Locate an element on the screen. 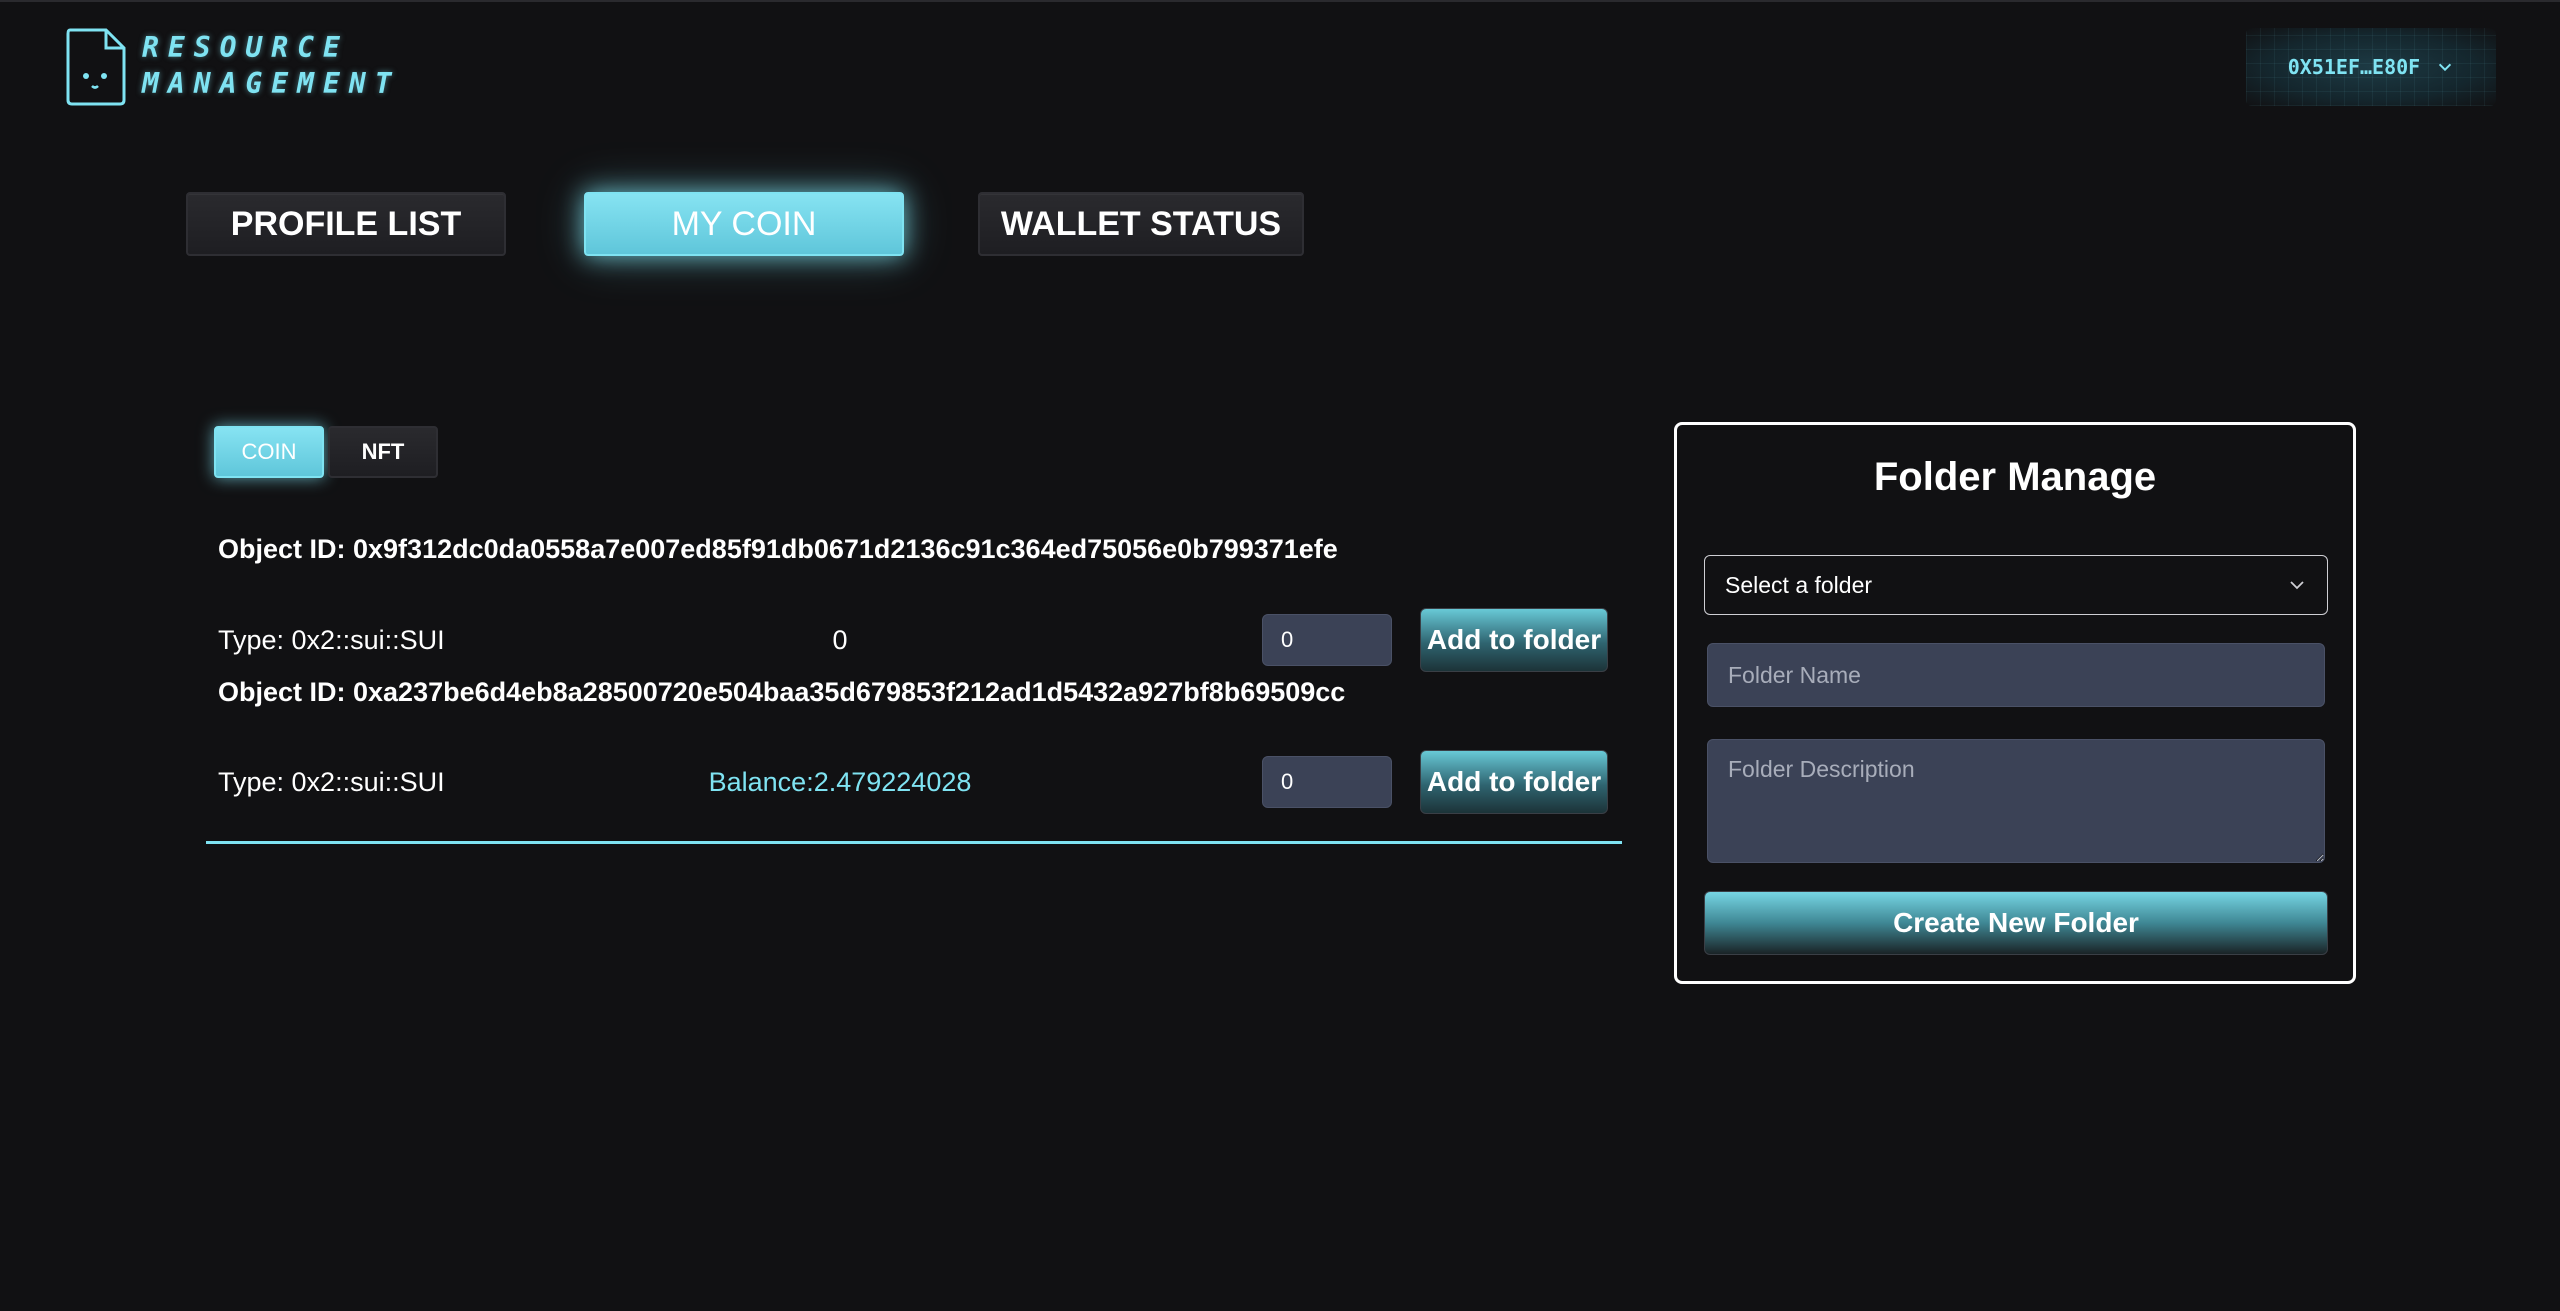  folder-select: Select a folder is located at coordinates (2016, 585).